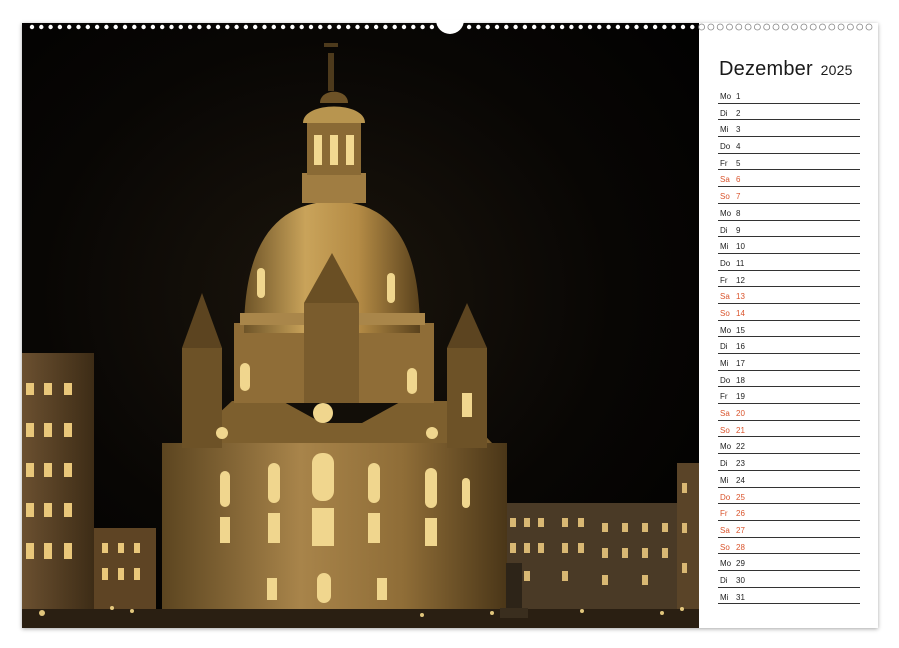 Image resolution: width=899 pixels, height=648 pixels. What do you see at coordinates (740, 363) in the screenshot?
I see `day-number: 17` at bounding box center [740, 363].